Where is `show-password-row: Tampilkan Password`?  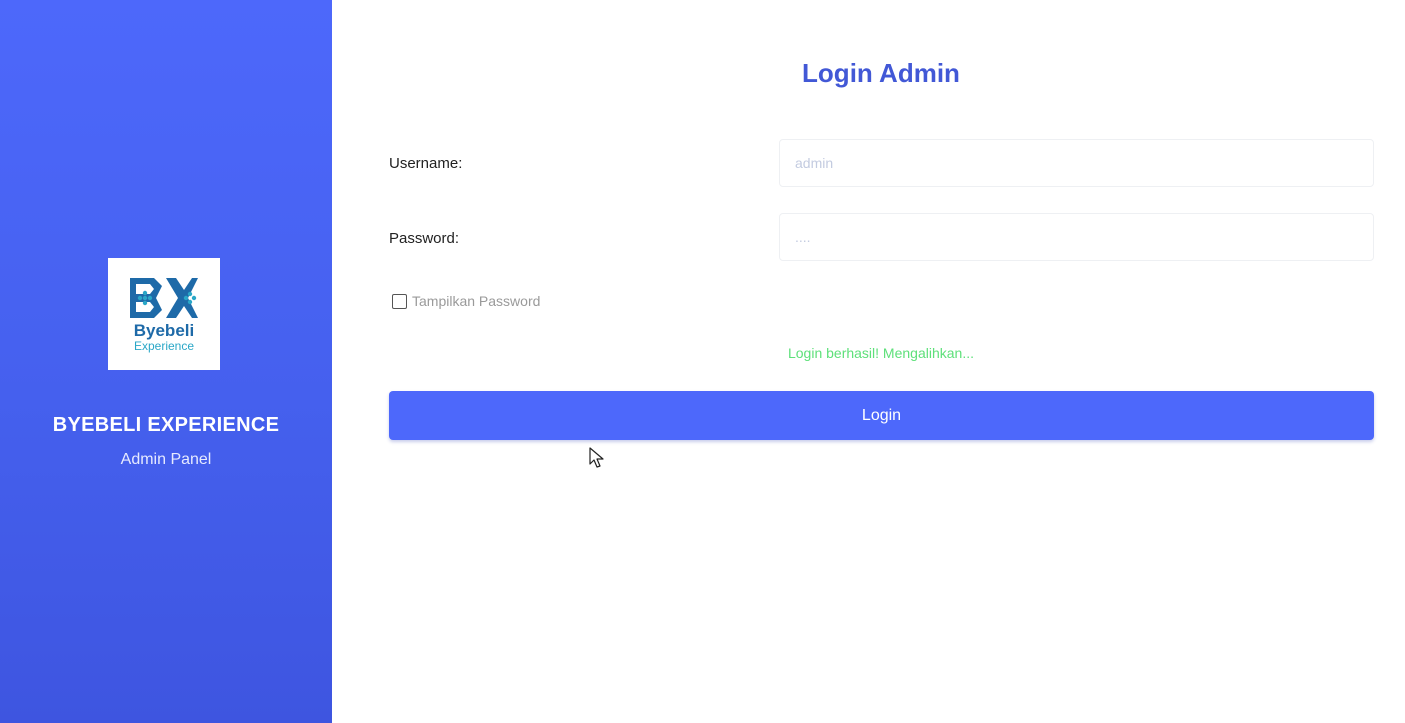
show-password-row: Tampilkan Password is located at coordinates (466, 301).